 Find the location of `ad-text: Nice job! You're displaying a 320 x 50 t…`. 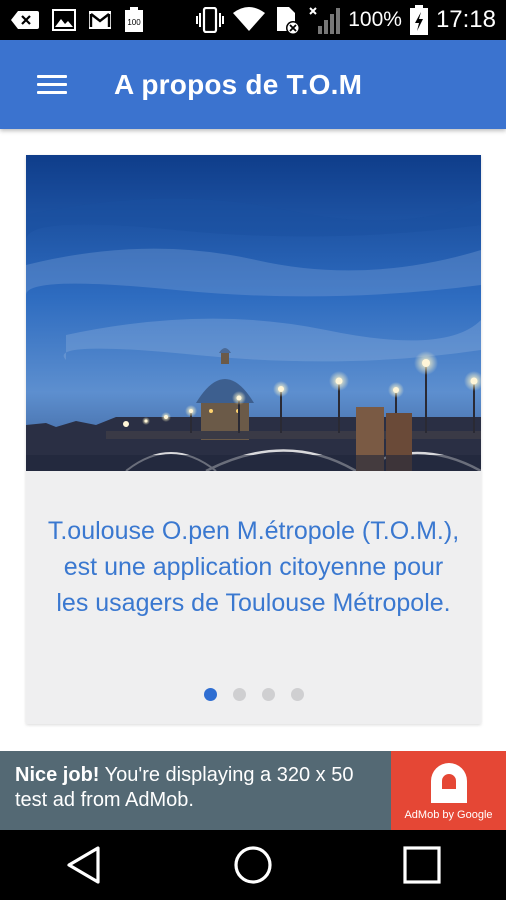

ad-text: Nice job! You're displaying a 320 x 50 t… is located at coordinates (195, 790).